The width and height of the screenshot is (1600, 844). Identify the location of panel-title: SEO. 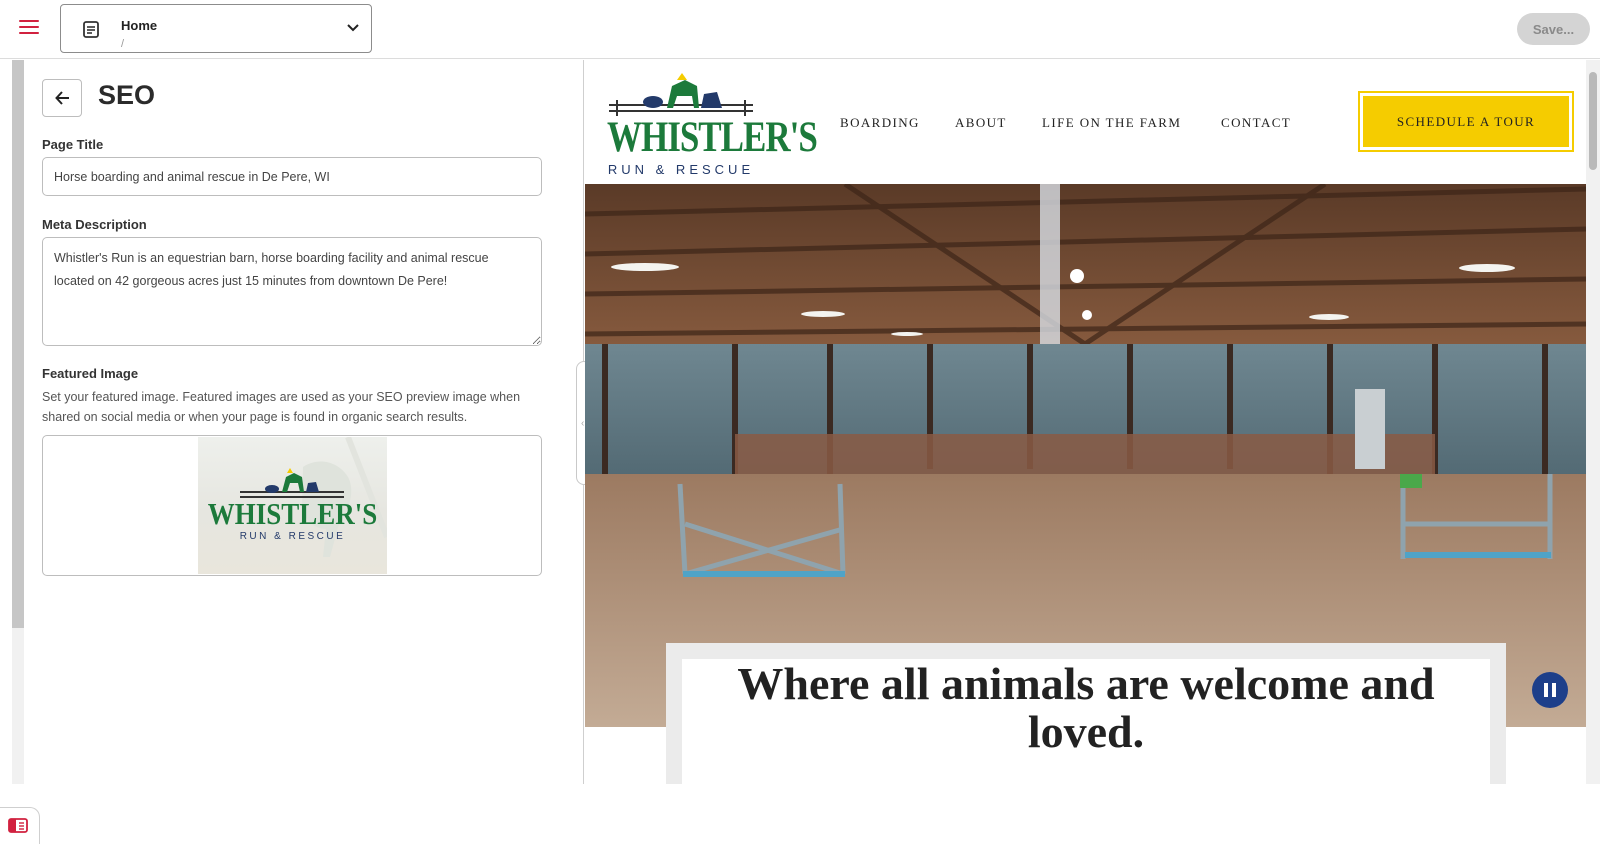
(127, 95).